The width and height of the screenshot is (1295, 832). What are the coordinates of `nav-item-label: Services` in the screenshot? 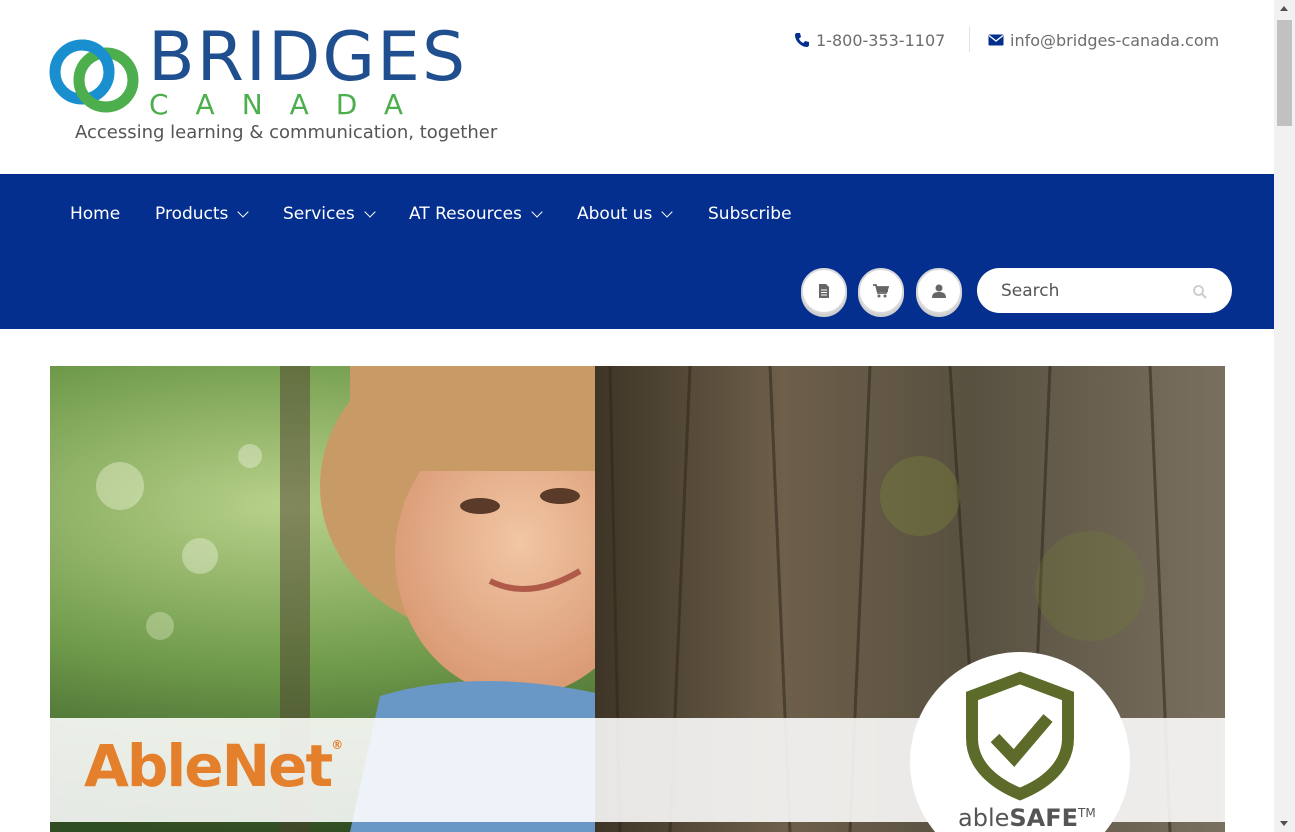 It's located at (319, 214).